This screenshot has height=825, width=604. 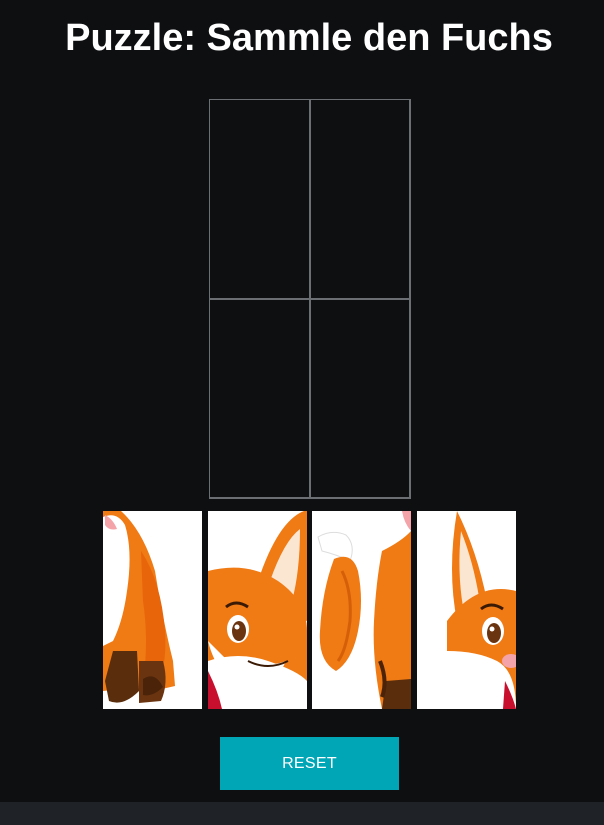 What do you see at coordinates (360, 199) in the screenshot?
I see `board-slot-top-right` at bounding box center [360, 199].